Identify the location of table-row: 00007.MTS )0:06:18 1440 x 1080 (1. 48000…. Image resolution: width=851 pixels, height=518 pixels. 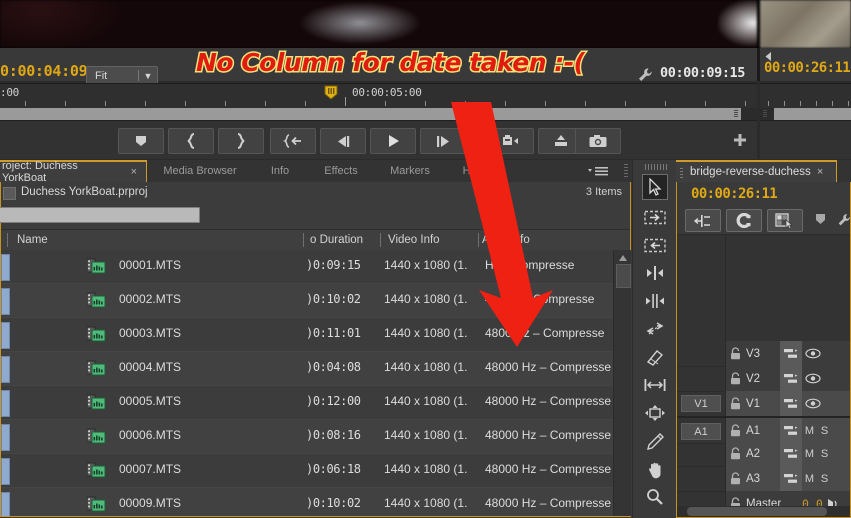
(307, 471).